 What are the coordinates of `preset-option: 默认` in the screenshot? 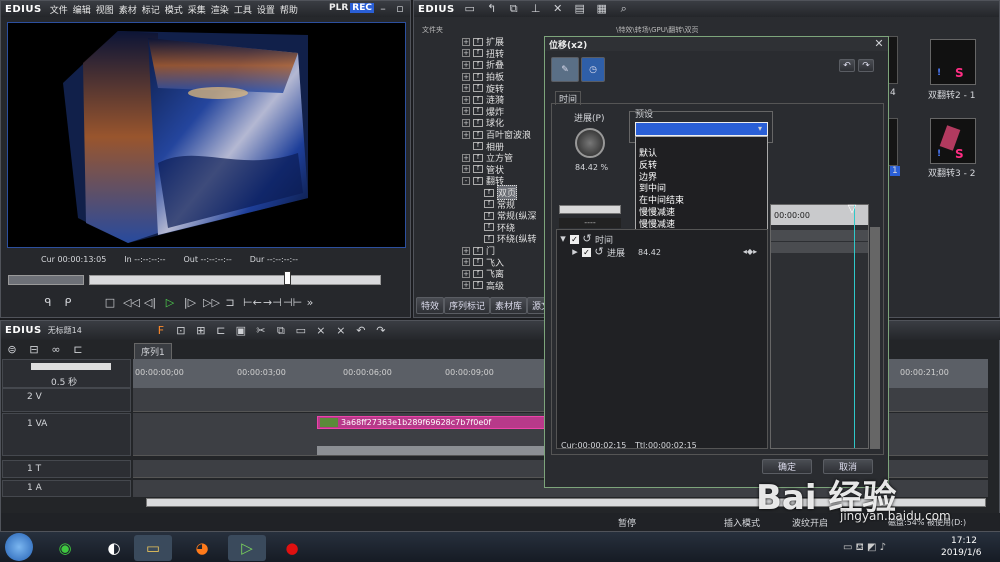 It's located at (701, 155).